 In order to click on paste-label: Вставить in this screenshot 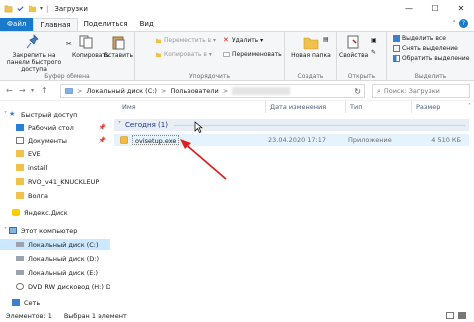, I will do `click(119, 55)`.